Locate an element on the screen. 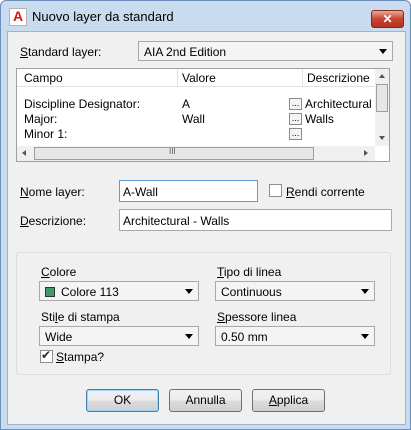 The width and height of the screenshot is (411, 430). linetype-dropdown: Continuous is located at coordinates (295, 291).